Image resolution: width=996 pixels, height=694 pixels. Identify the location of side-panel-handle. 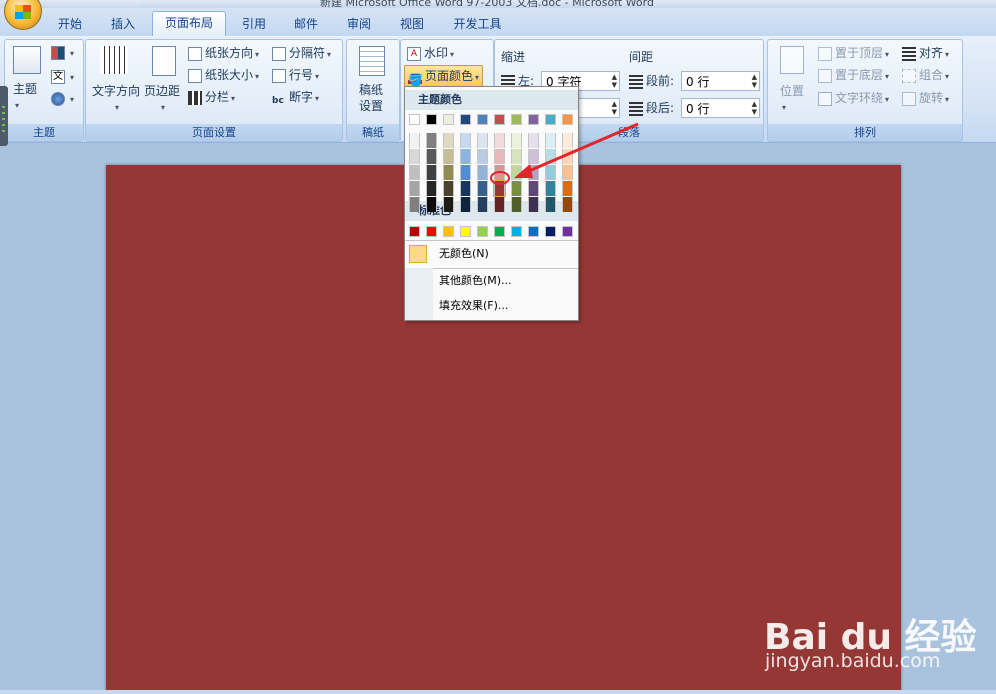
(4, 116).